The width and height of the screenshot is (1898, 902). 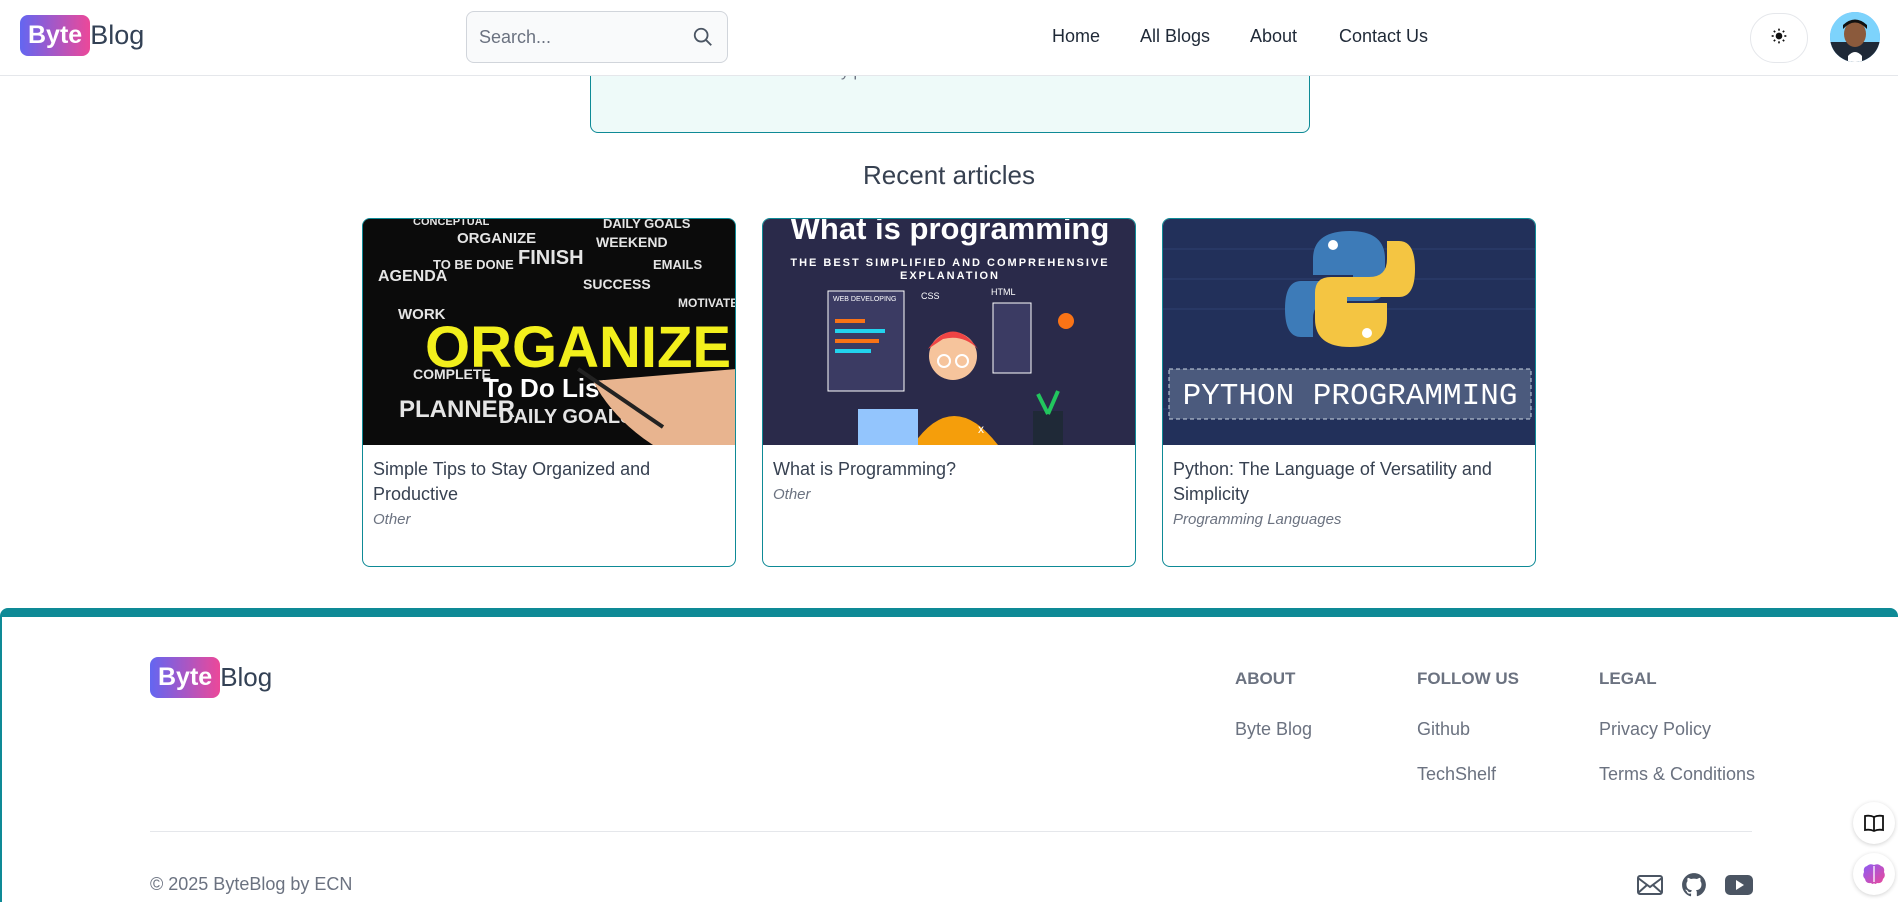 What do you see at coordinates (1874, 823) in the screenshot?
I see `book-icon` at bounding box center [1874, 823].